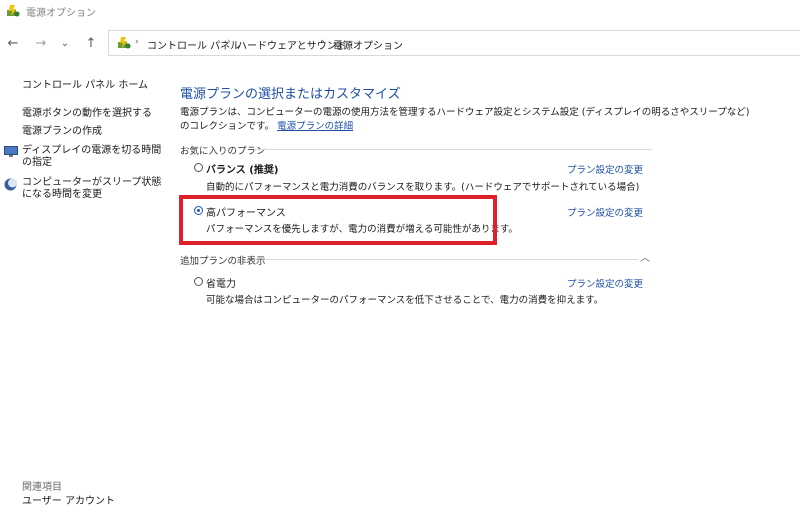 The height and width of the screenshot is (516, 800). What do you see at coordinates (454, 43) in the screenshot?
I see `address-bar: › コントロール パネル › ハードウェアとサウンド › 電源オプション` at bounding box center [454, 43].